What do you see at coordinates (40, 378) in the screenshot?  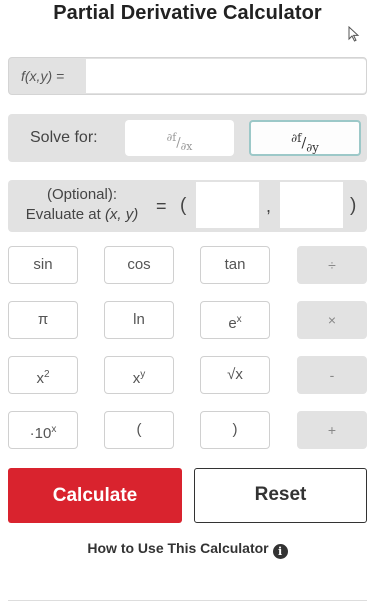 I see `square-key-base: x` at bounding box center [40, 378].